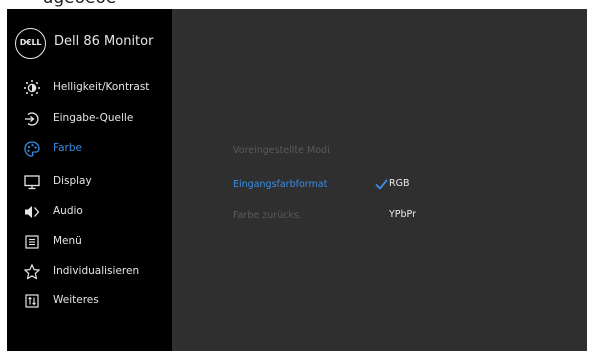 This screenshot has height=356, width=592. What do you see at coordinates (32, 272) in the screenshot?
I see `star-icon` at bounding box center [32, 272].